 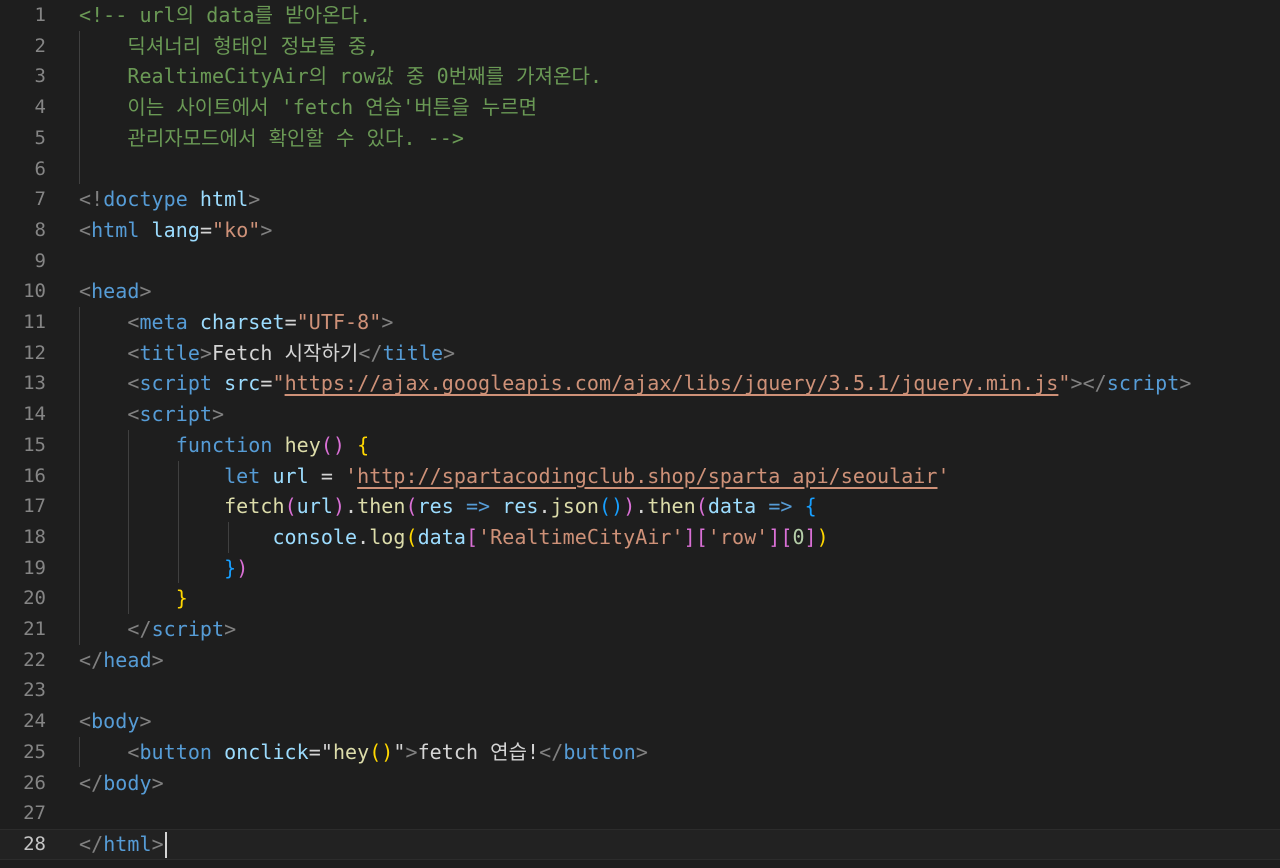 I want to click on code-line: 5 관리자모드에서 확인할 수 있다. -->, so click(x=640, y=138).